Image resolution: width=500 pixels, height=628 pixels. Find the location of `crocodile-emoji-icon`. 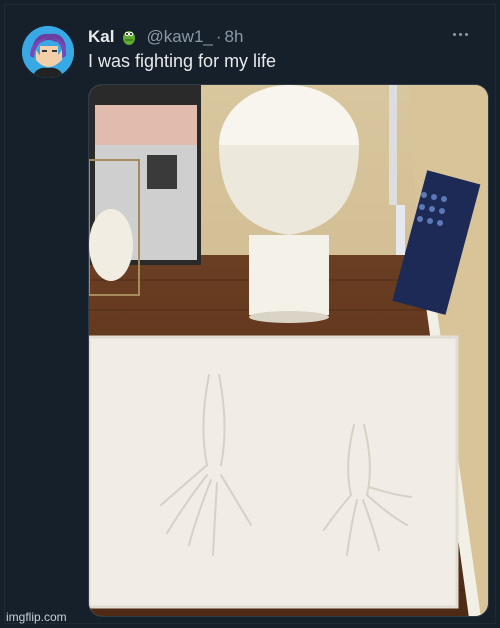

crocodile-emoji-icon is located at coordinates (129, 37).